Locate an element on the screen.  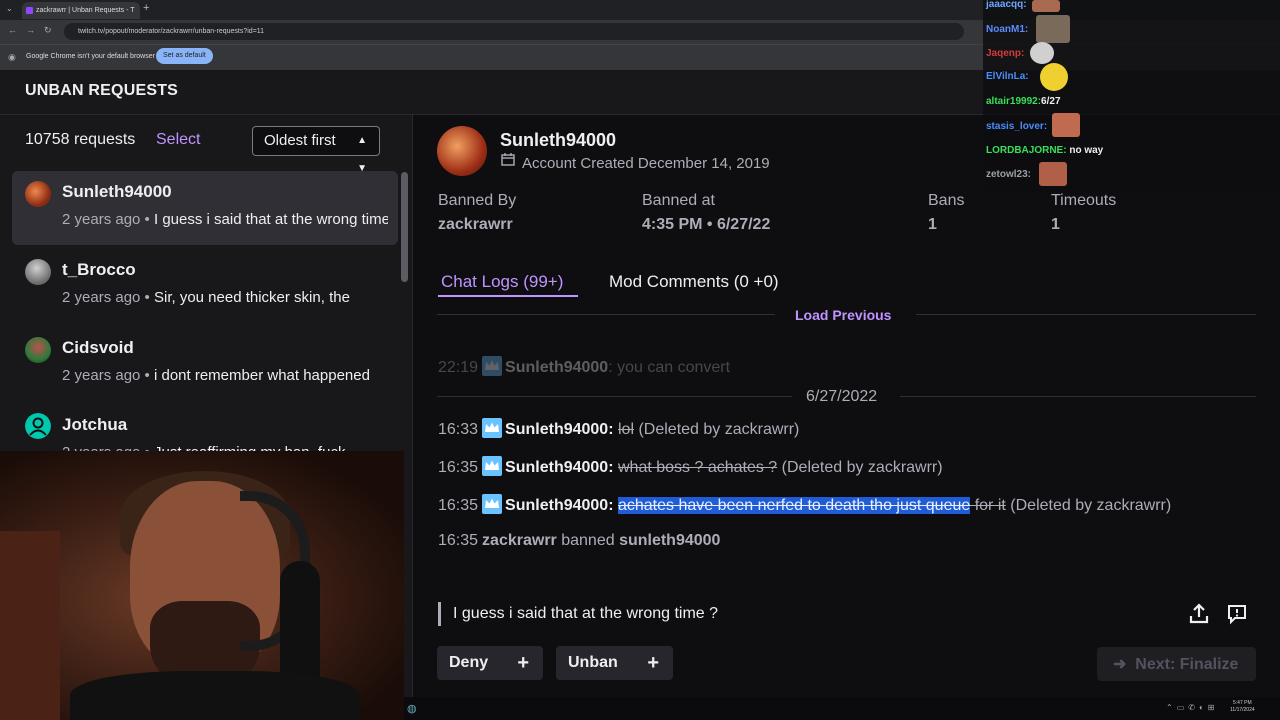
ban-verb: banned is located at coordinates (588, 540).